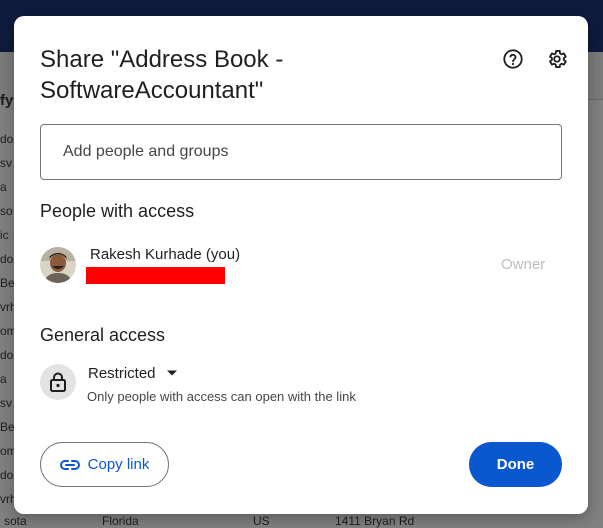 The width and height of the screenshot is (603, 528). I want to click on add-people-input, so click(301, 152).